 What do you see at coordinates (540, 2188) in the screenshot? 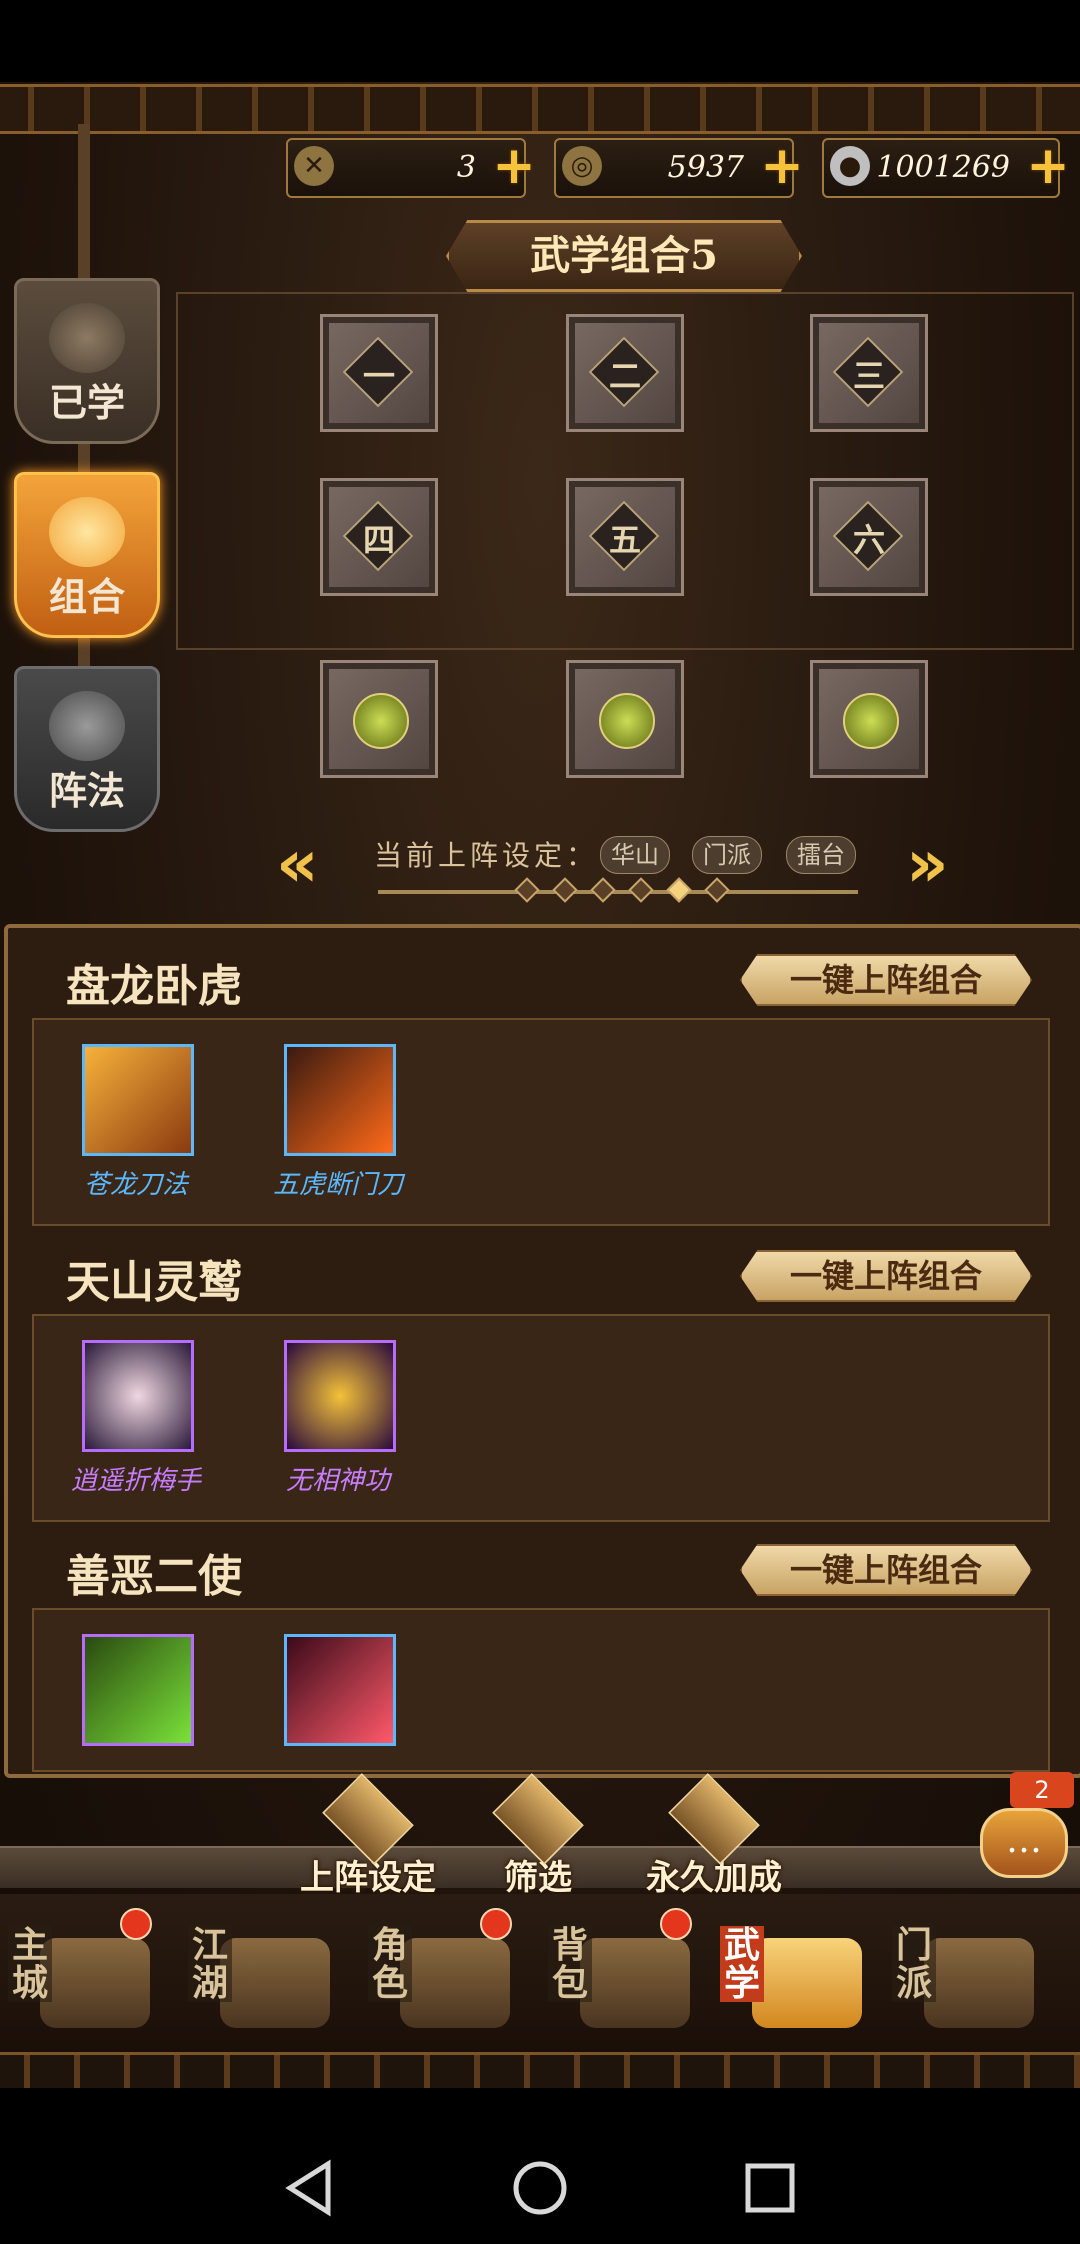
I see `home-icon` at bounding box center [540, 2188].